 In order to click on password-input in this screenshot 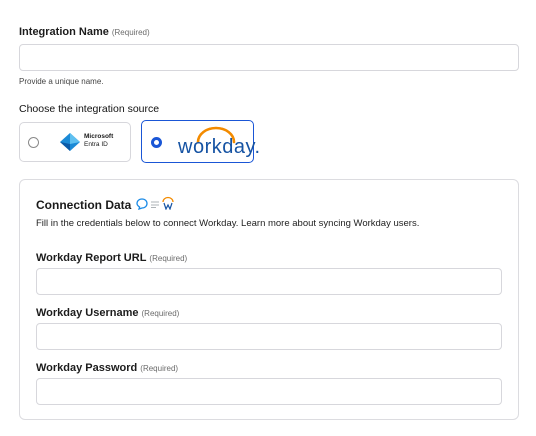, I will do `click(269, 391)`.